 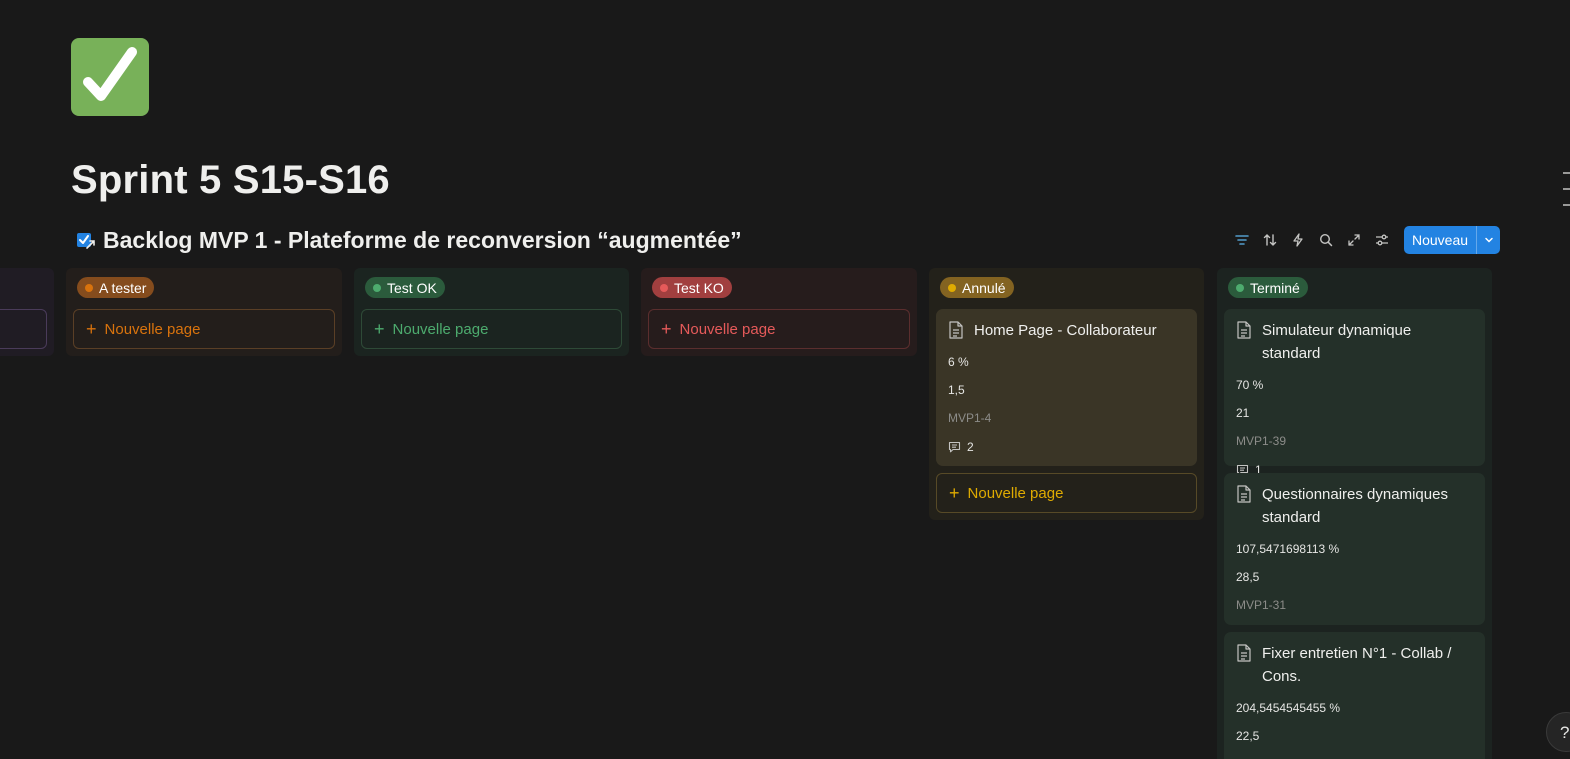 What do you see at coordinates (1298, 240) in the screenshot?
I see `automation-icon` at bounding box center [1298, 240].